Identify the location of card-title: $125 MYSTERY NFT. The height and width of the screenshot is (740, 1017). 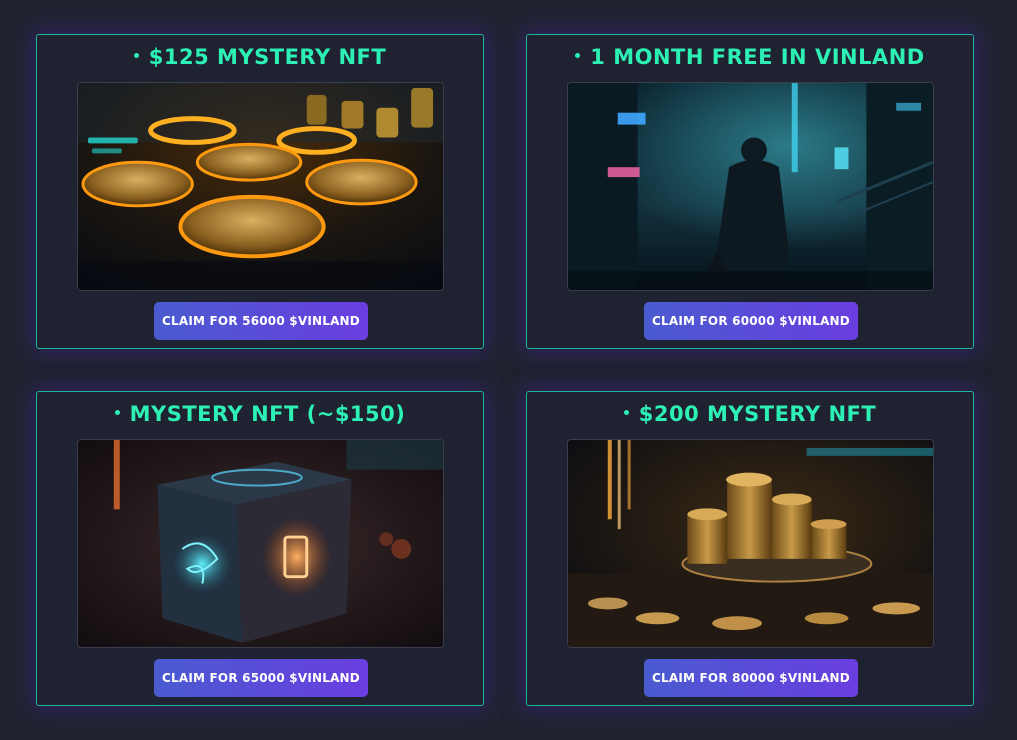
(260, 57).